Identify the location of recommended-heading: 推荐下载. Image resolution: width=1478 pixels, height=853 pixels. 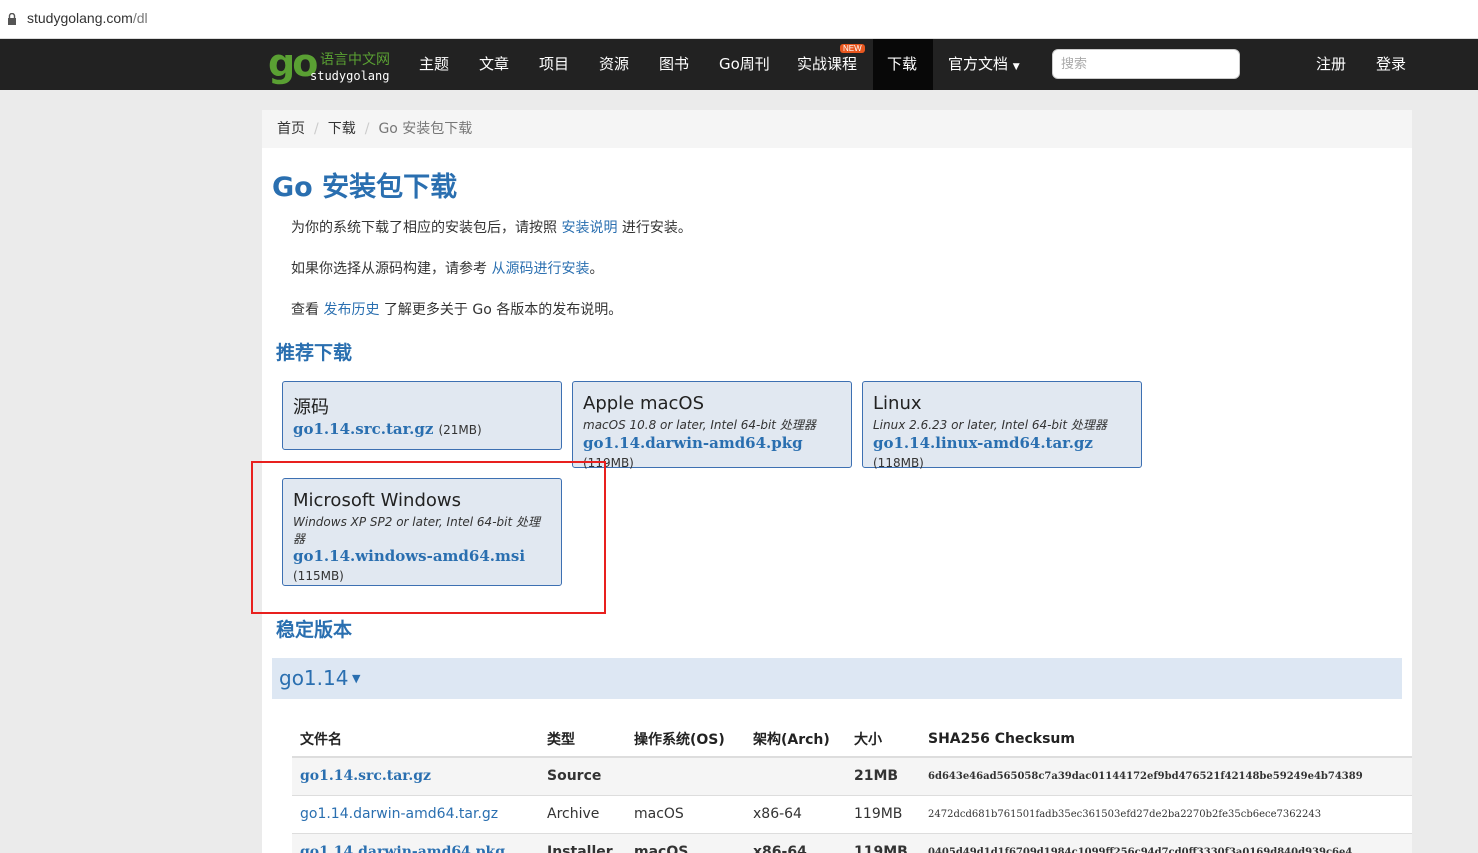
(314, 353).